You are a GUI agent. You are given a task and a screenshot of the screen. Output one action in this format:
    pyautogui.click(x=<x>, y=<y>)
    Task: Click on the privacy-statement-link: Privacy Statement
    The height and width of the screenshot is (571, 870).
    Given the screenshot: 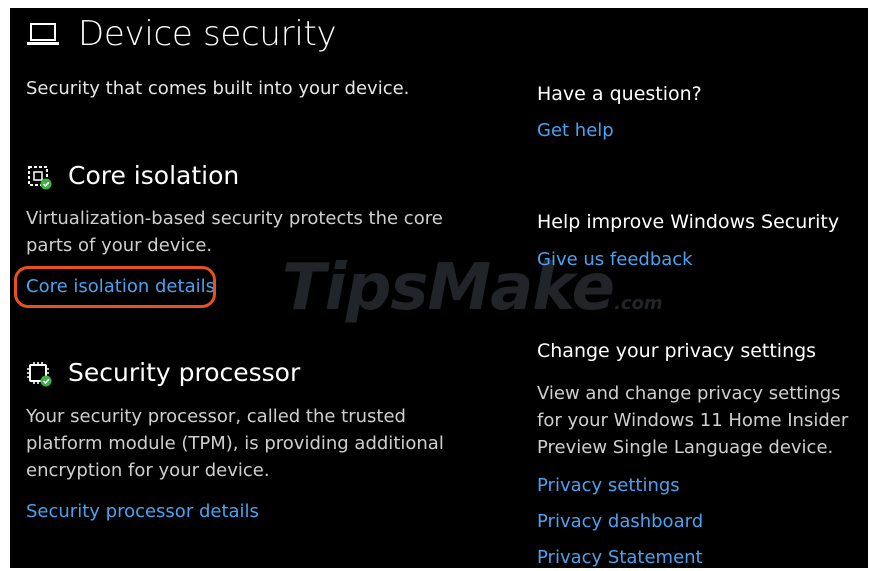 What is the action you would take?
    pyautogui.click(x=620, y=557)
    